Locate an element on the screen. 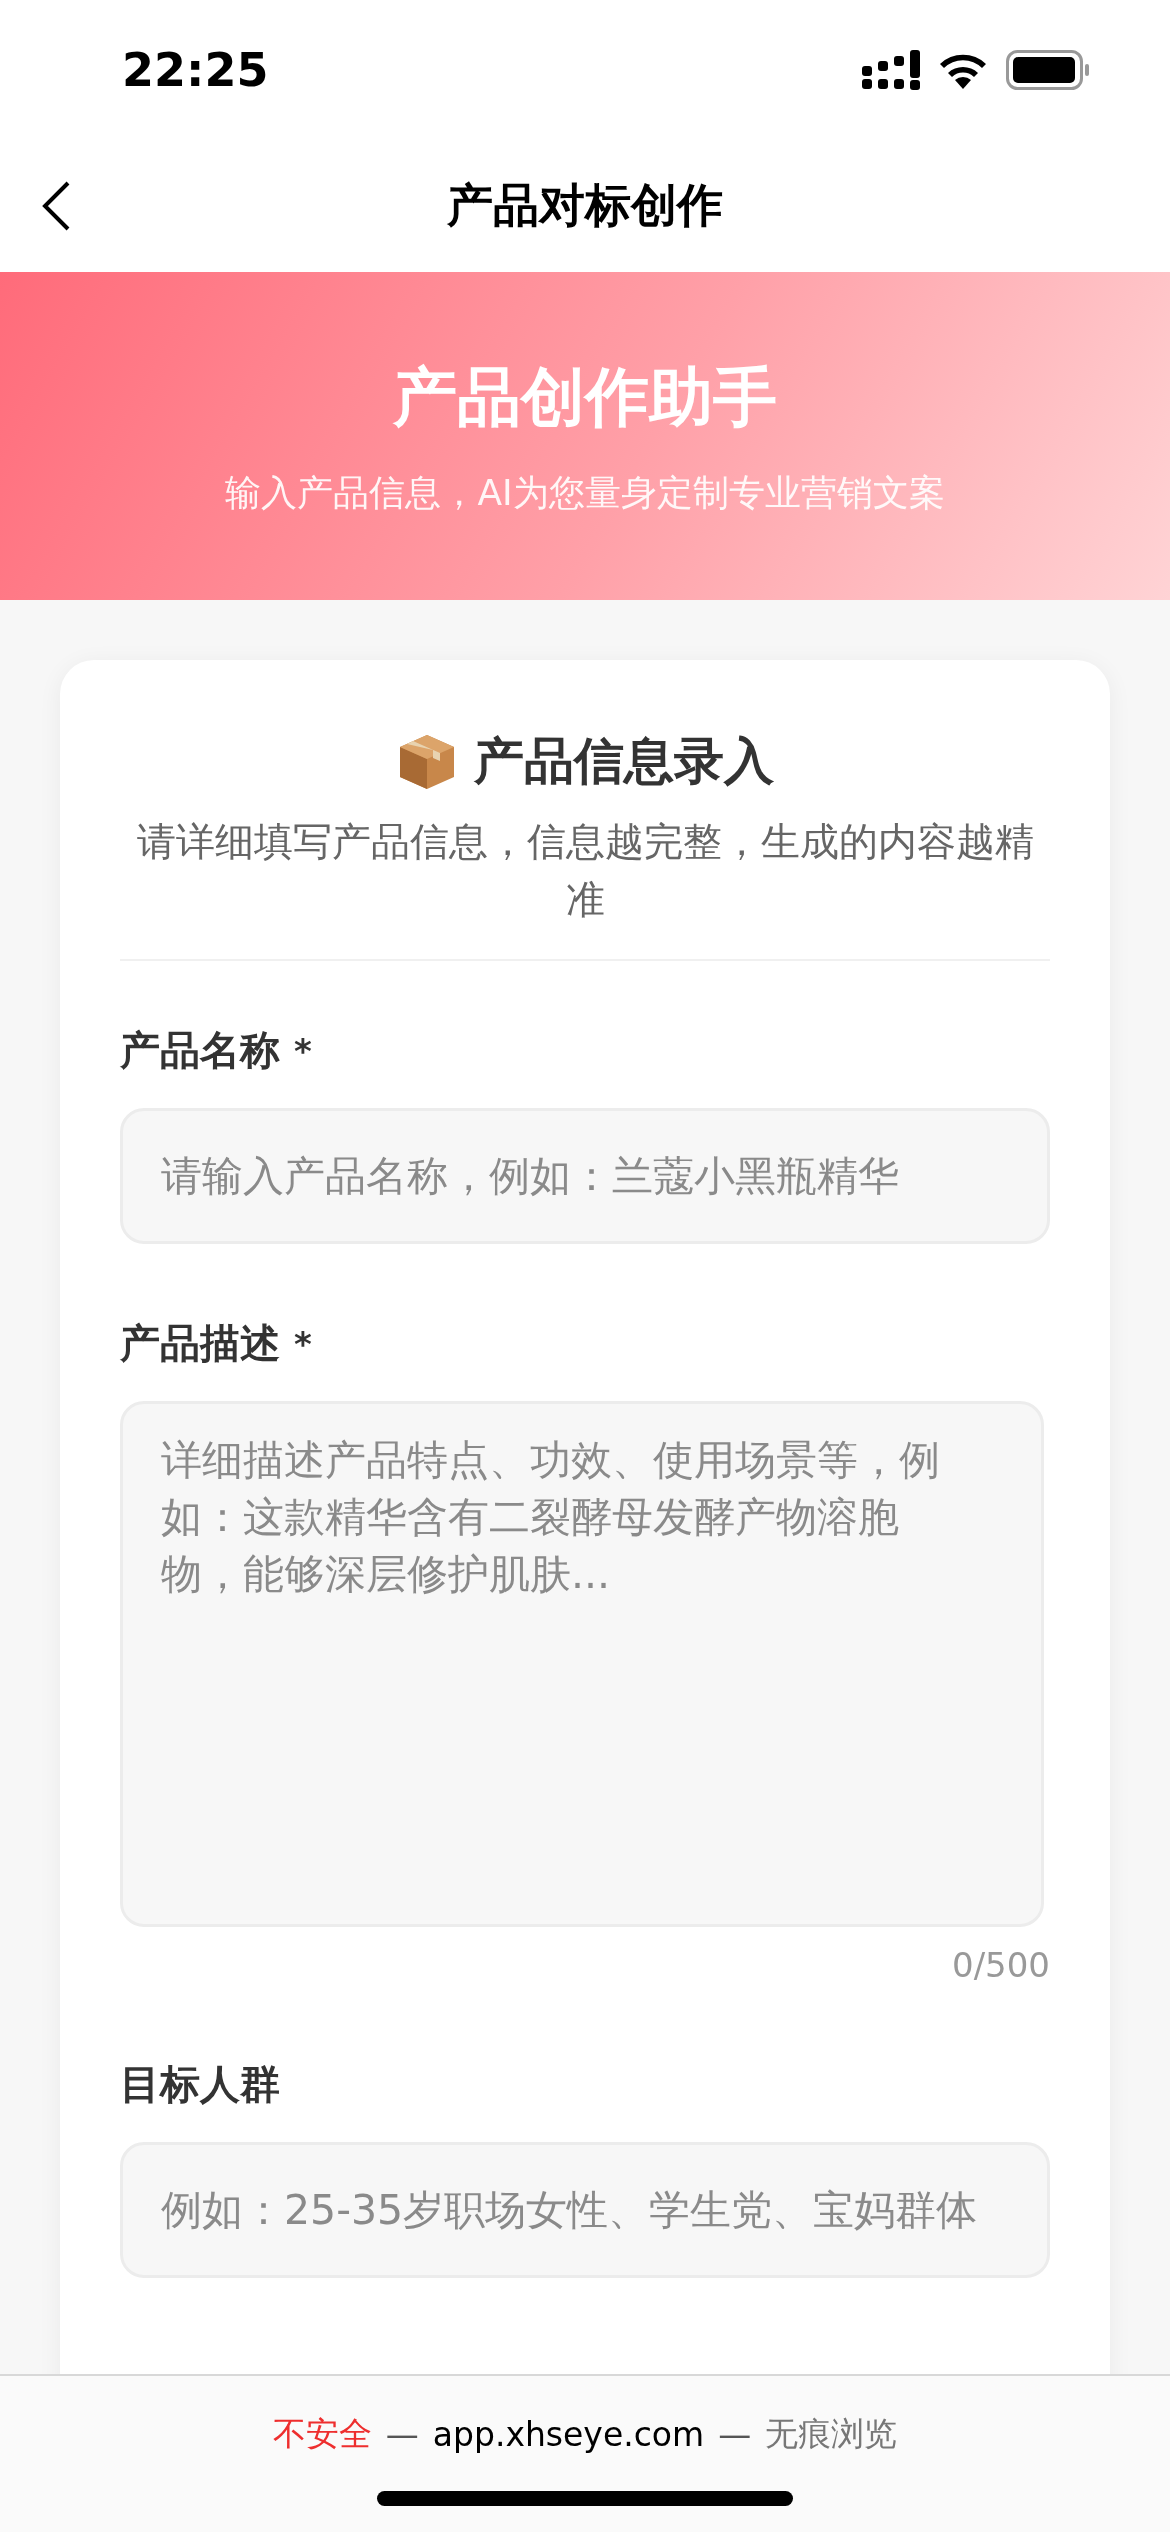 The height and width of the screenshot is (2532, 1170). back-icon is located at coordinates (56, 206).